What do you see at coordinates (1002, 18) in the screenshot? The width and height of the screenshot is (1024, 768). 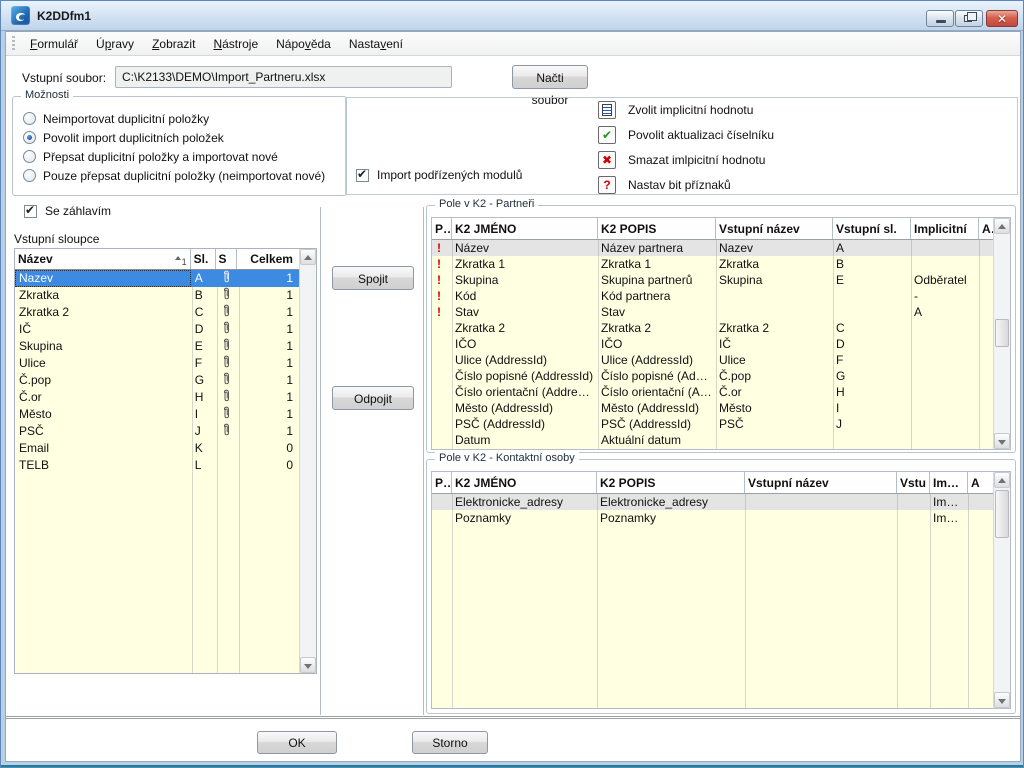 I see `close-button: ✕` at bounding box center [1002, 18].